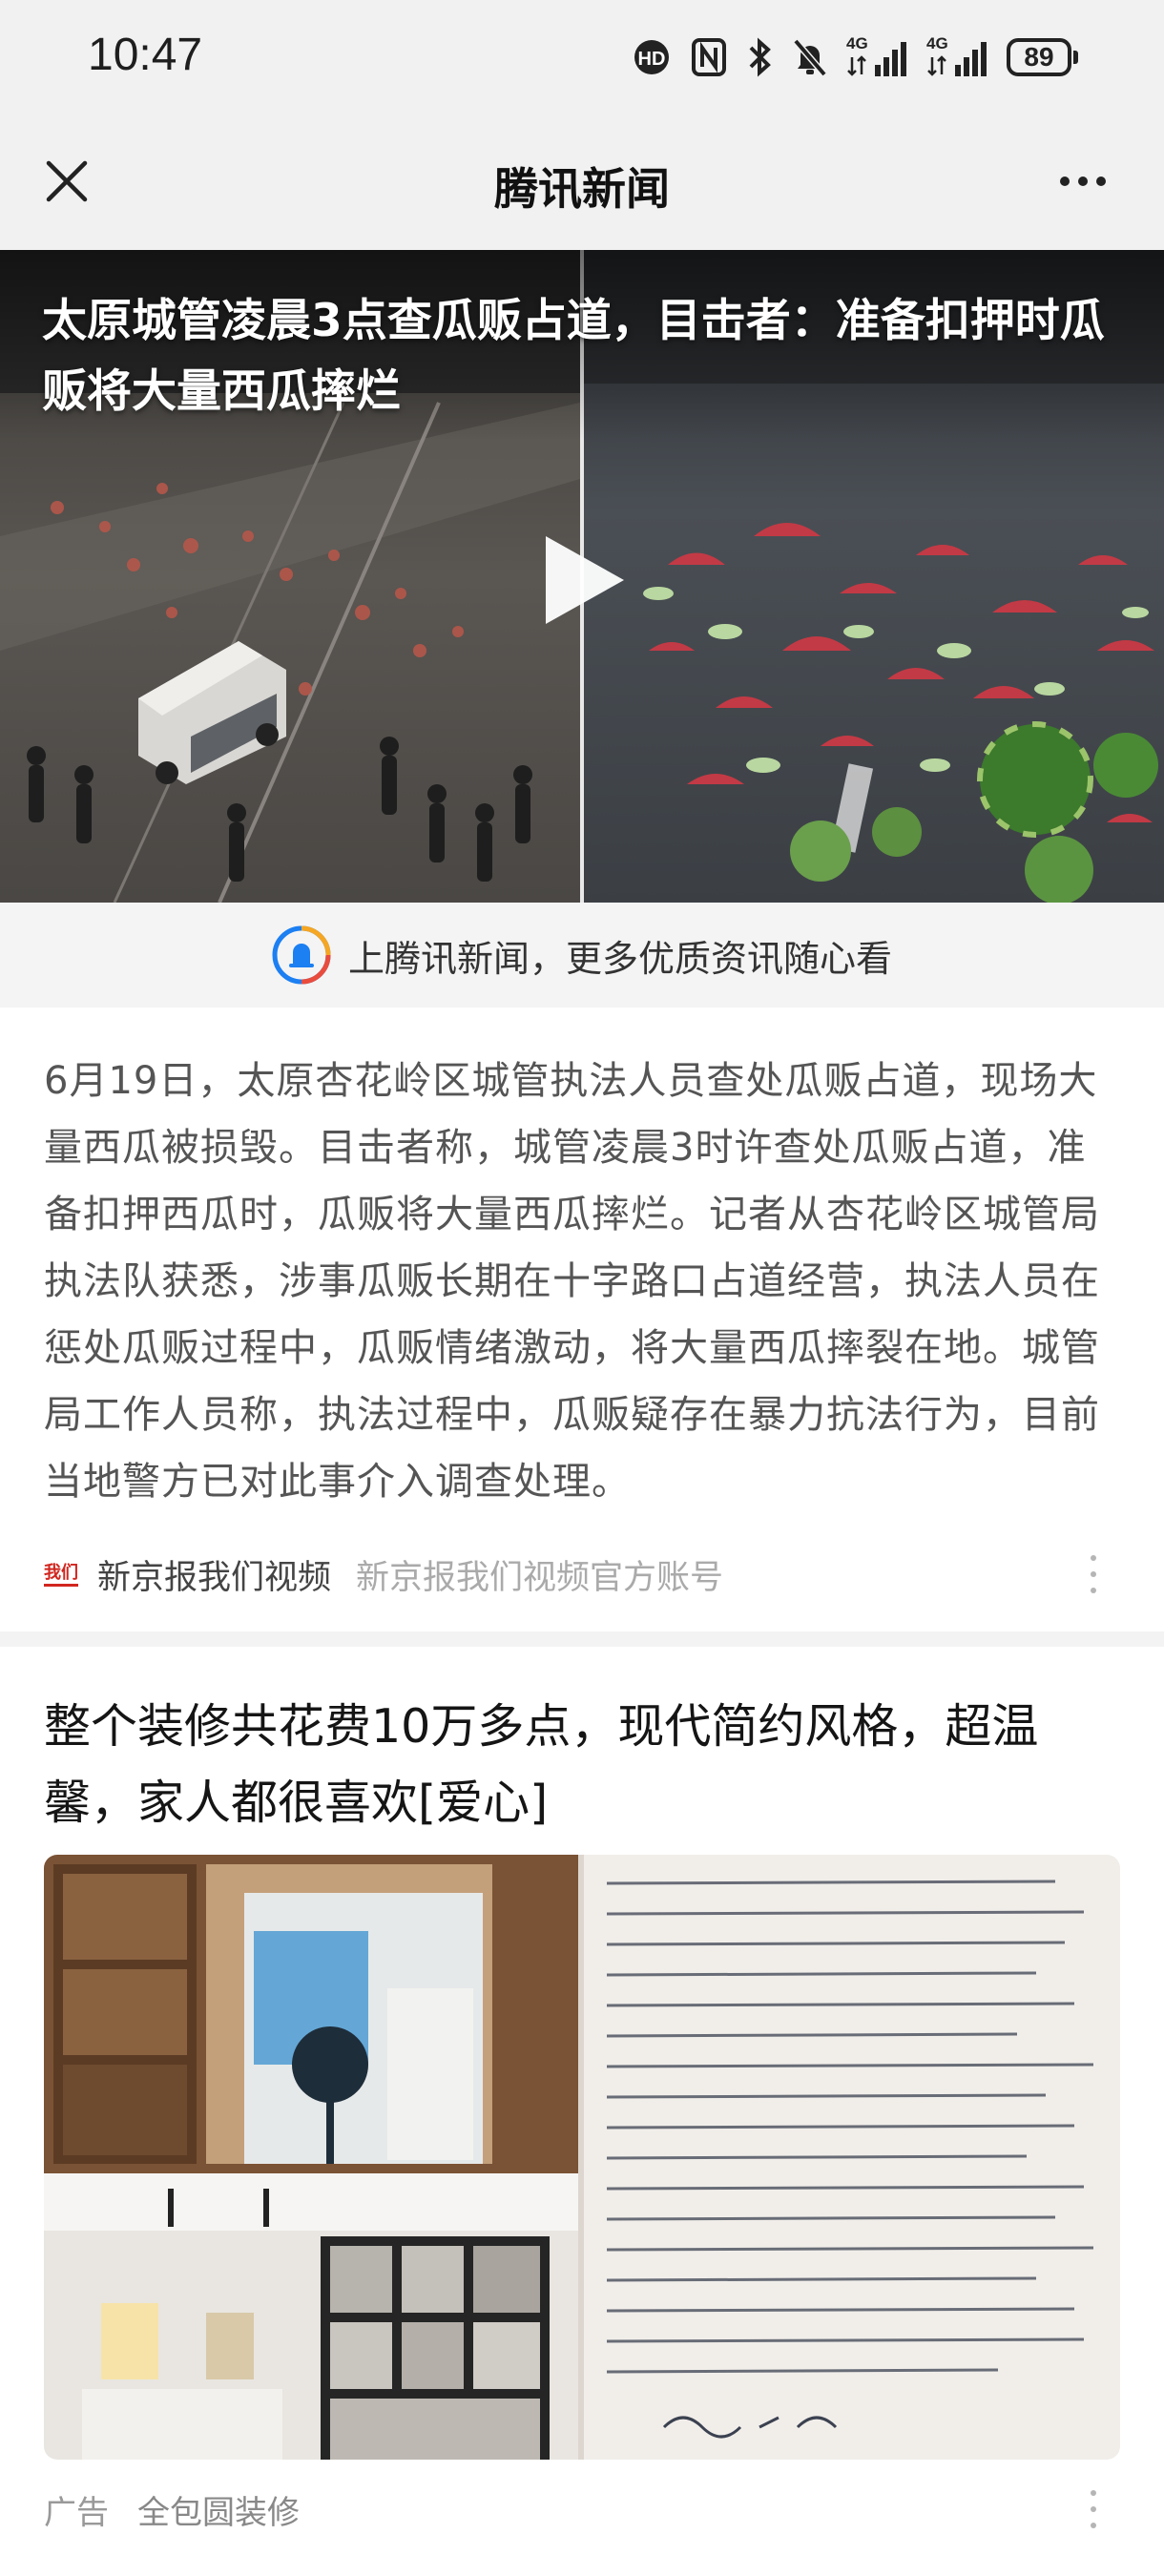 The width and height of the screenshot is (1164, 2576). I want to click on section-divider, so click(582, 1639).